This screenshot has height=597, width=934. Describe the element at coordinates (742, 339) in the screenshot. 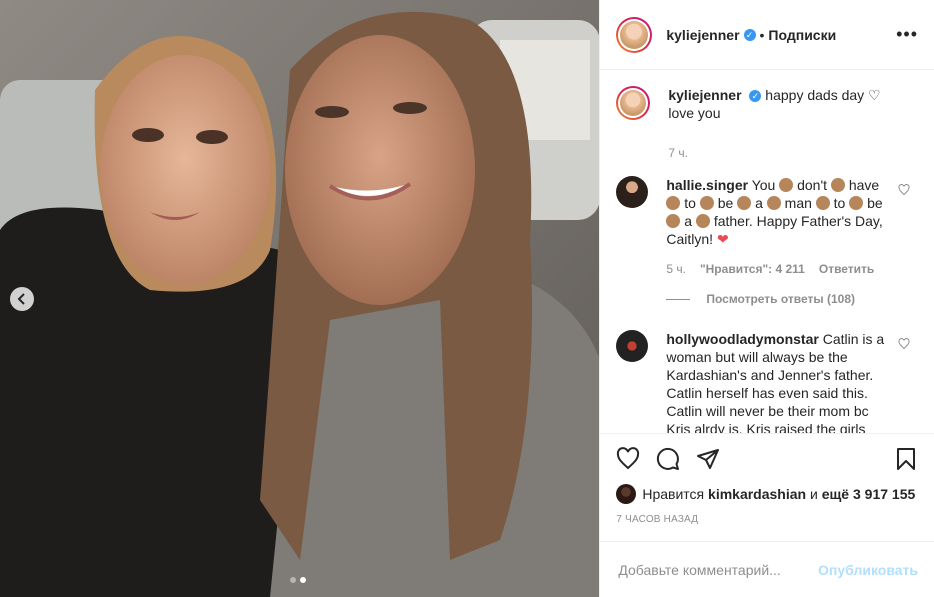

I see `comment-username: hollywoodladymonstar` at that location.